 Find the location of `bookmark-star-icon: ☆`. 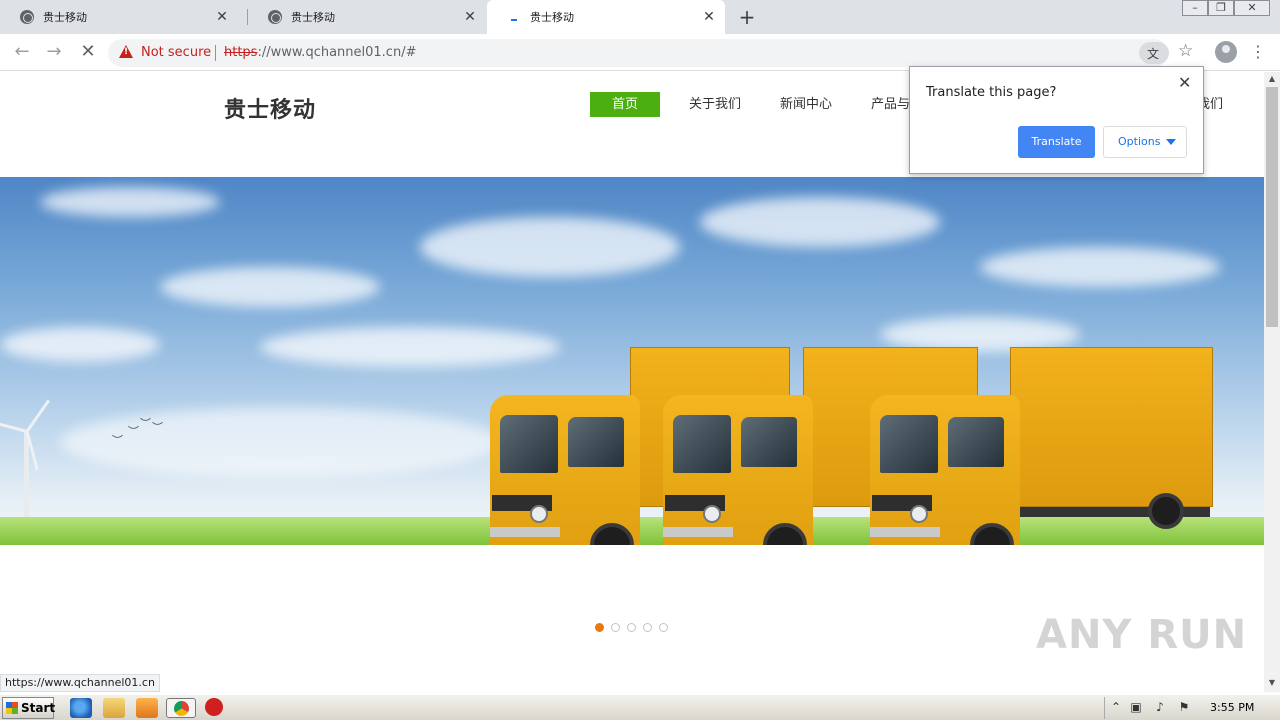

bookmark-star-icon: ☆ is located at coordinates (1185, 51).